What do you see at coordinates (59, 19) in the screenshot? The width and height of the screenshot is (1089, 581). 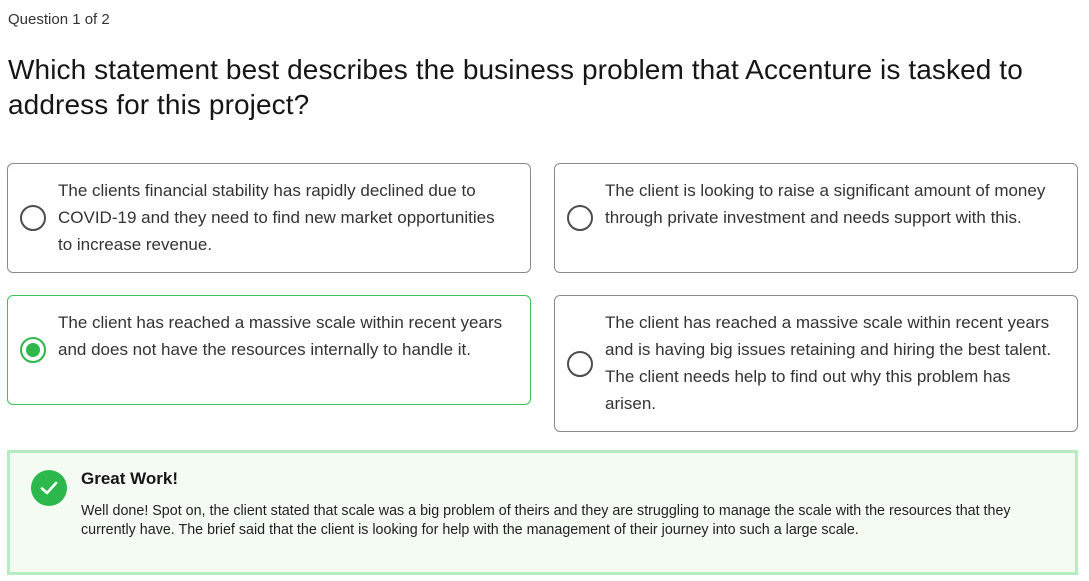 I see `question-counter: Question 1 of 2` at bounding box center [59, 19].